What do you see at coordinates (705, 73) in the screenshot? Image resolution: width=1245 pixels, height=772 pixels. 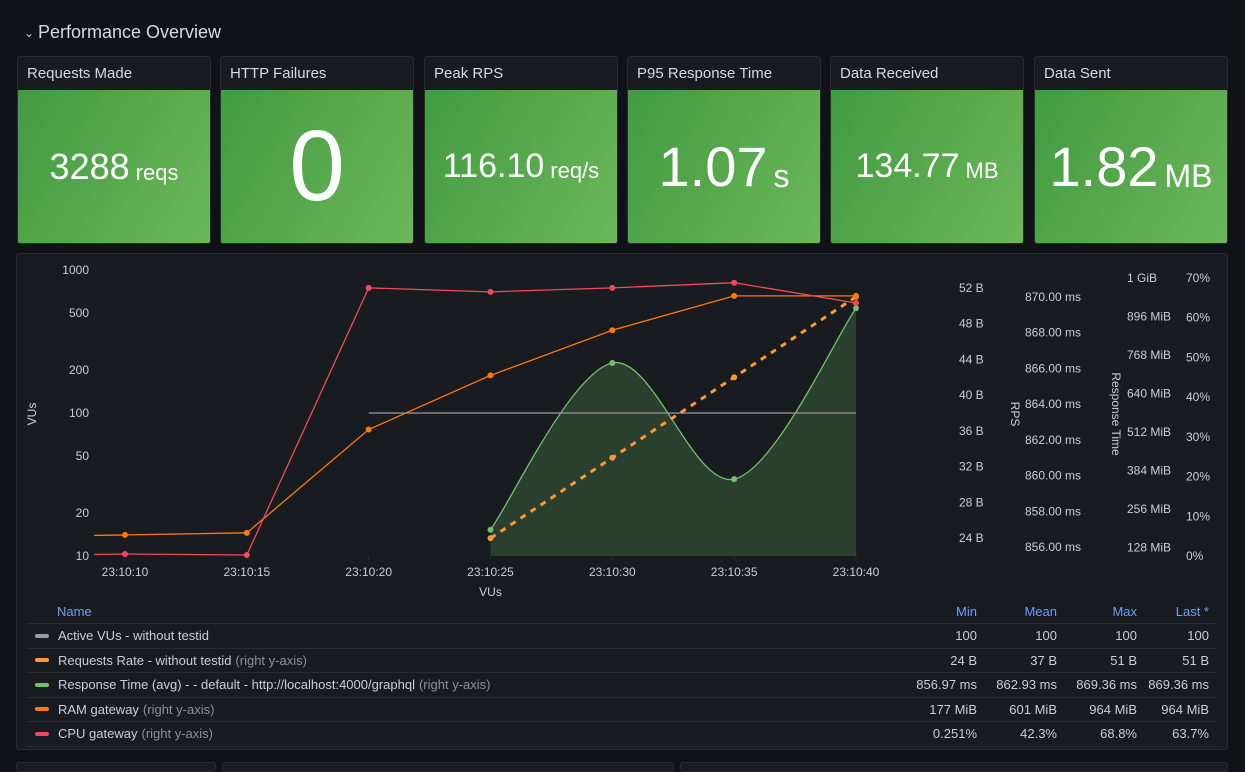 I see `stat-title: P95 Response Time` at bounding box center [705, 73].